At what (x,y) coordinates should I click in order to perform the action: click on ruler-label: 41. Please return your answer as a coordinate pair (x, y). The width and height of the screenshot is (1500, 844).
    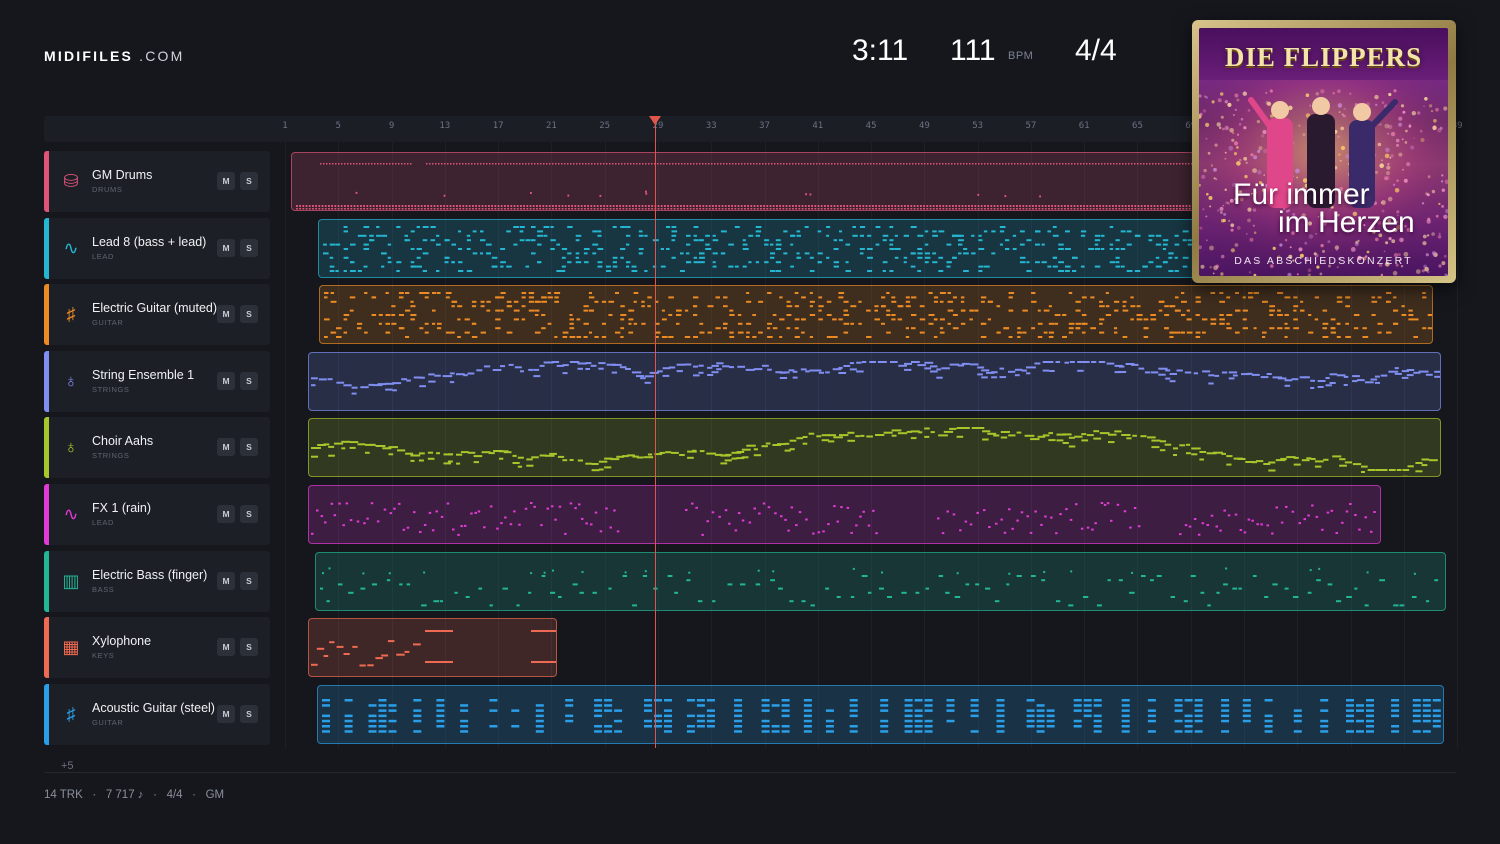
    Looking at the image, I should click on (818, 126).